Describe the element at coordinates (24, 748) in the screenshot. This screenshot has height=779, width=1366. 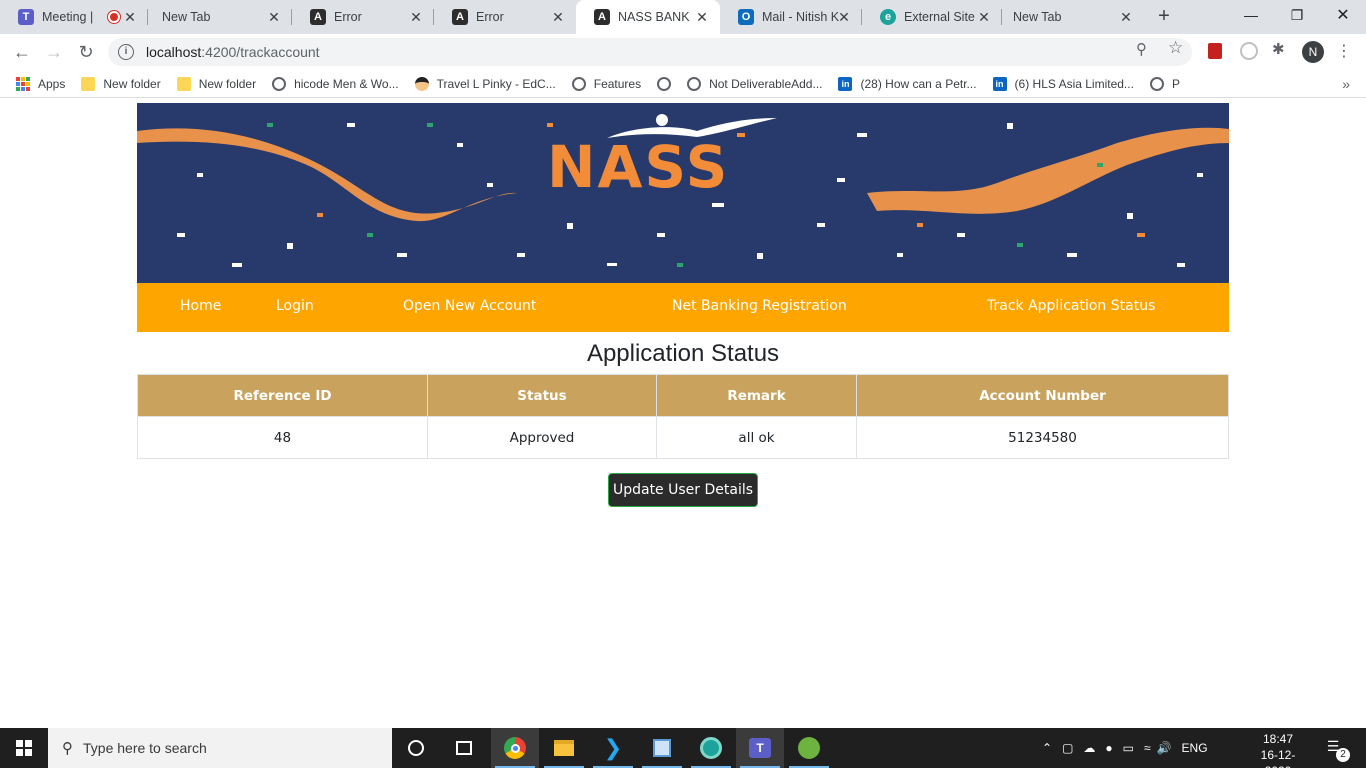
I see `start-button` at that location.